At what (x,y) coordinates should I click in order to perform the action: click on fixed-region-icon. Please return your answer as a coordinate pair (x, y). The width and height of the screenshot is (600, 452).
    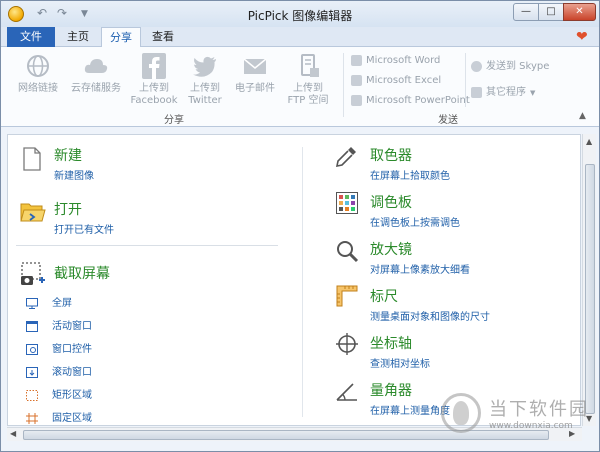
    Looking at the image, I should click on (32, 418).